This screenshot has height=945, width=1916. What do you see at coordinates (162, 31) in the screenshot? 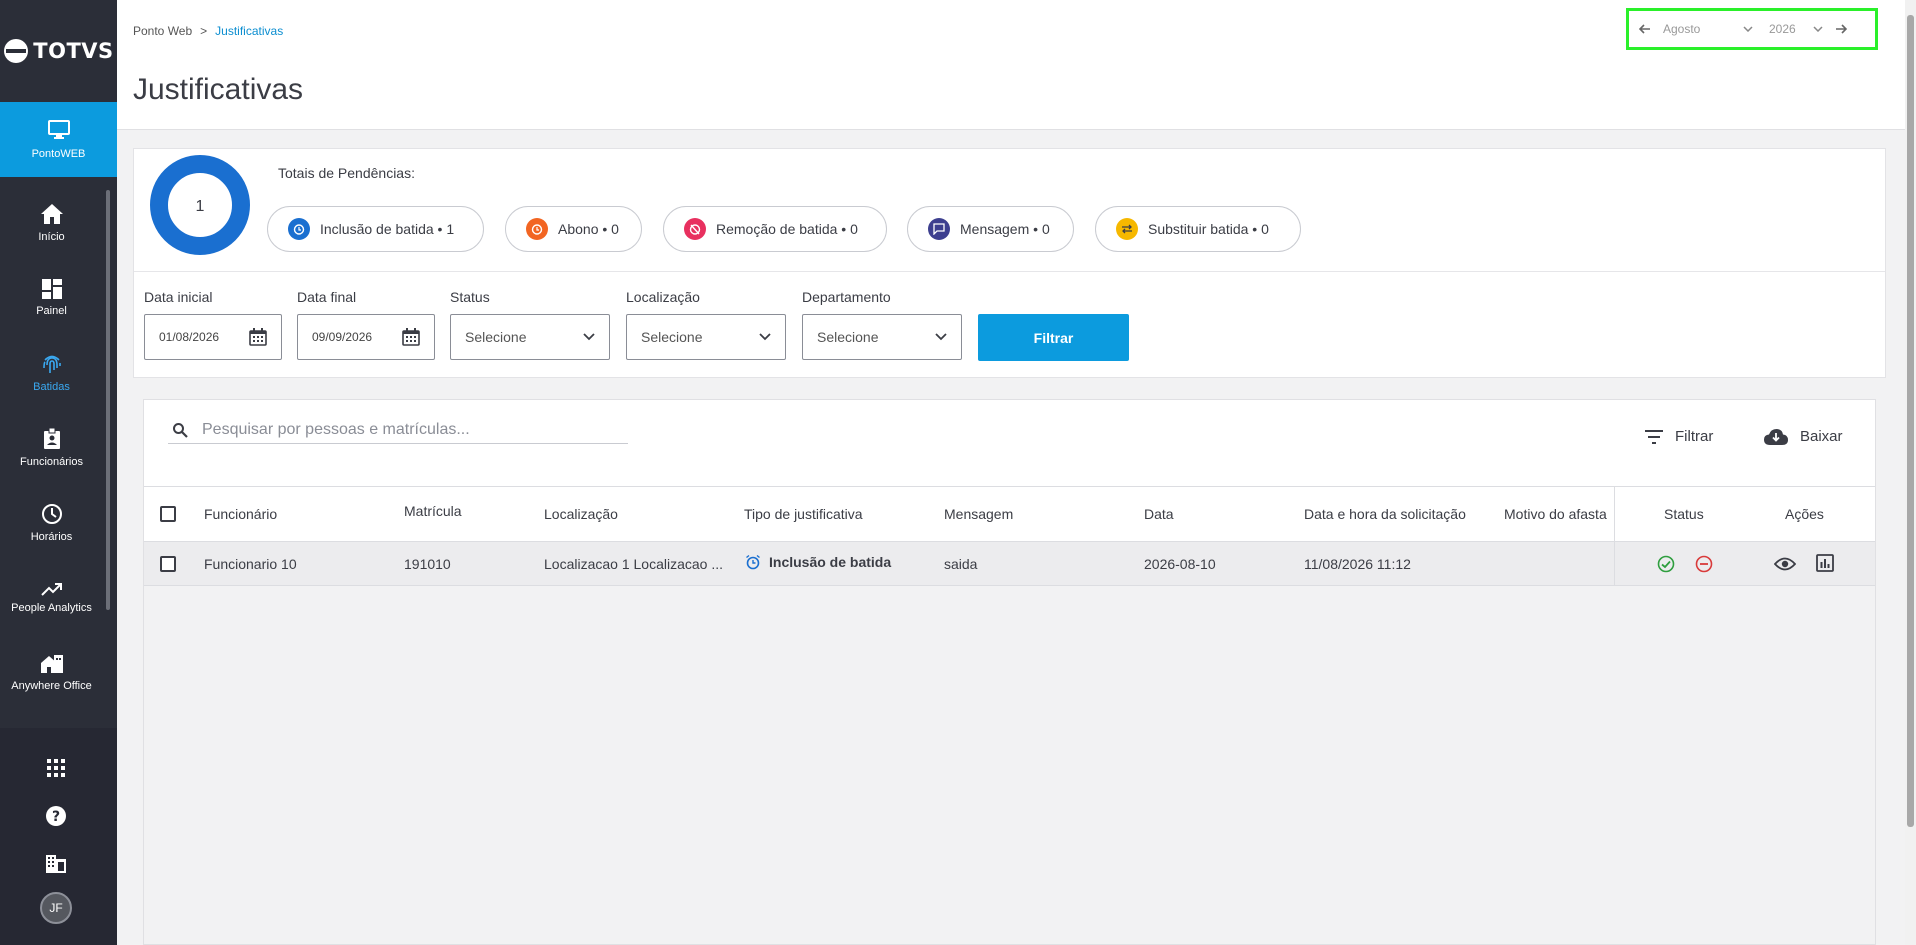
I see `breadcrumb-item-ponto-web: Ponto Web` at bounding box center [162, 31].